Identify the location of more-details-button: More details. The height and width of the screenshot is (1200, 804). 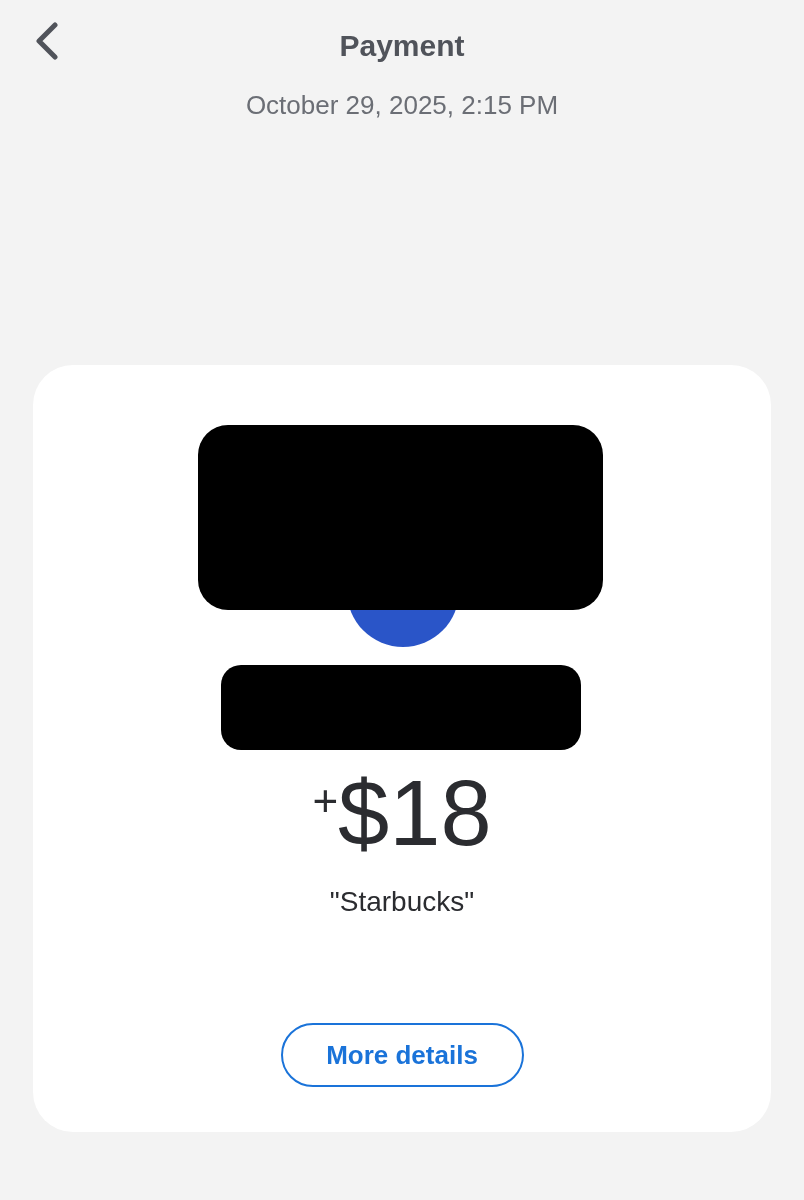
(402, 1055).